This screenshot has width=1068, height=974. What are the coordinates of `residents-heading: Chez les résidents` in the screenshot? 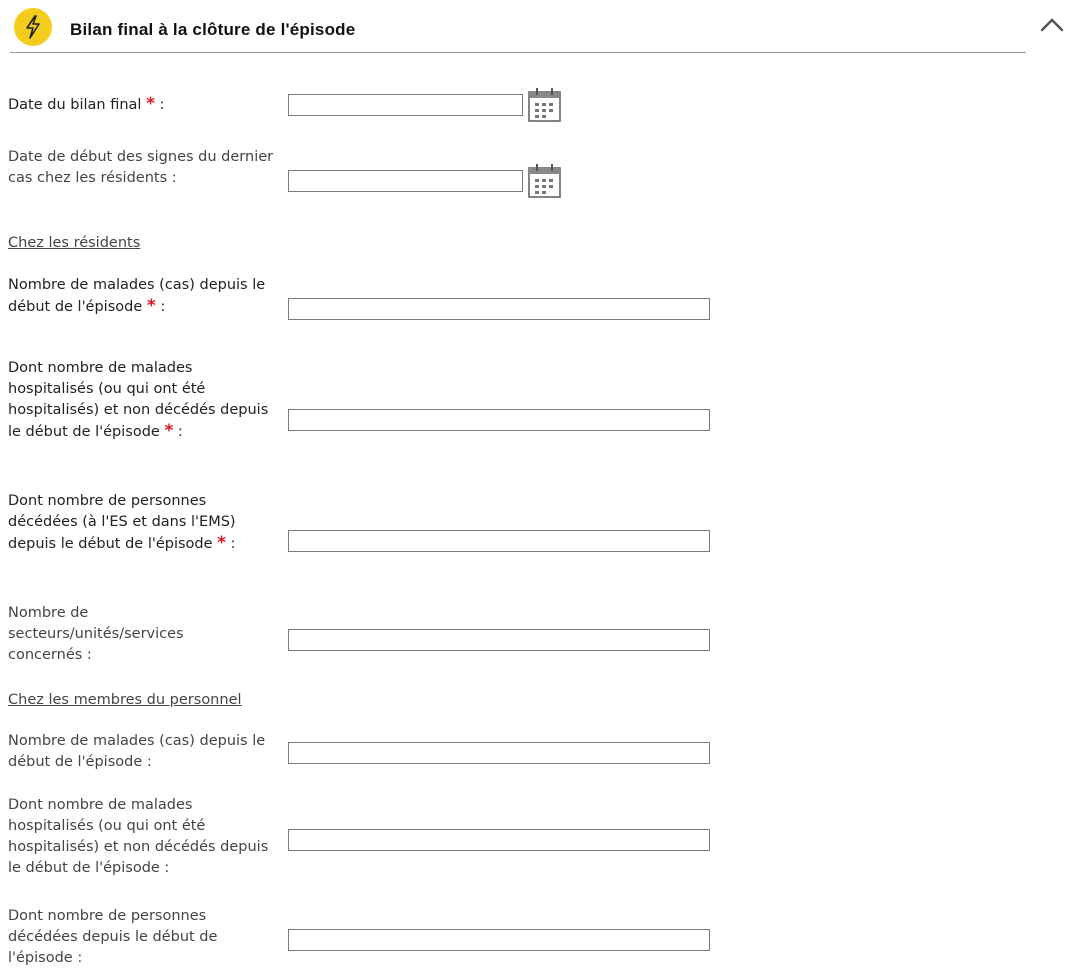 It's located at (74, 243).